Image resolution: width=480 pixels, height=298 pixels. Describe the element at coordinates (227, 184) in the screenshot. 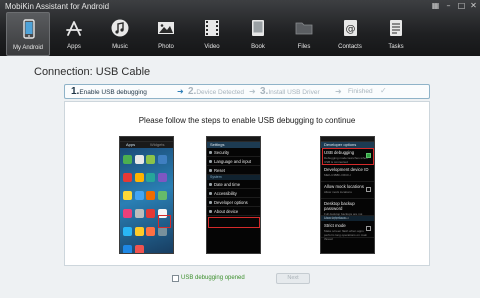

I see `row-label: Date and time` at that location.